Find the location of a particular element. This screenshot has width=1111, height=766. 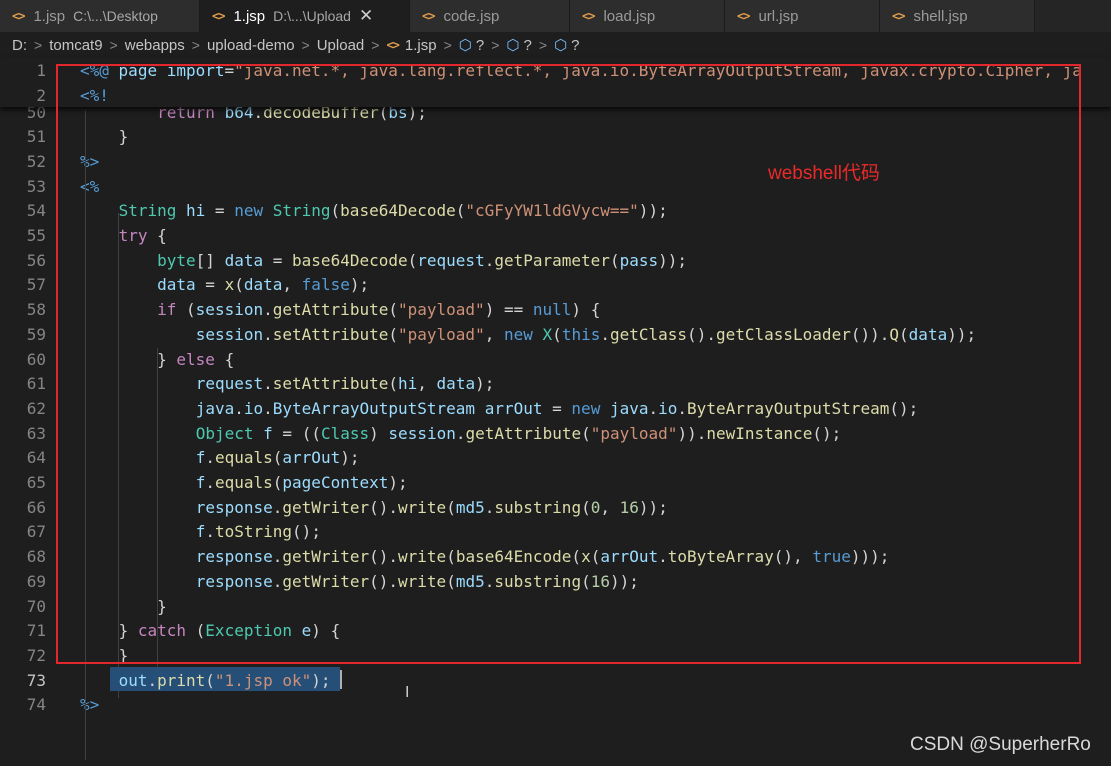

line-number: 56 is located at coordinates (36, 260).